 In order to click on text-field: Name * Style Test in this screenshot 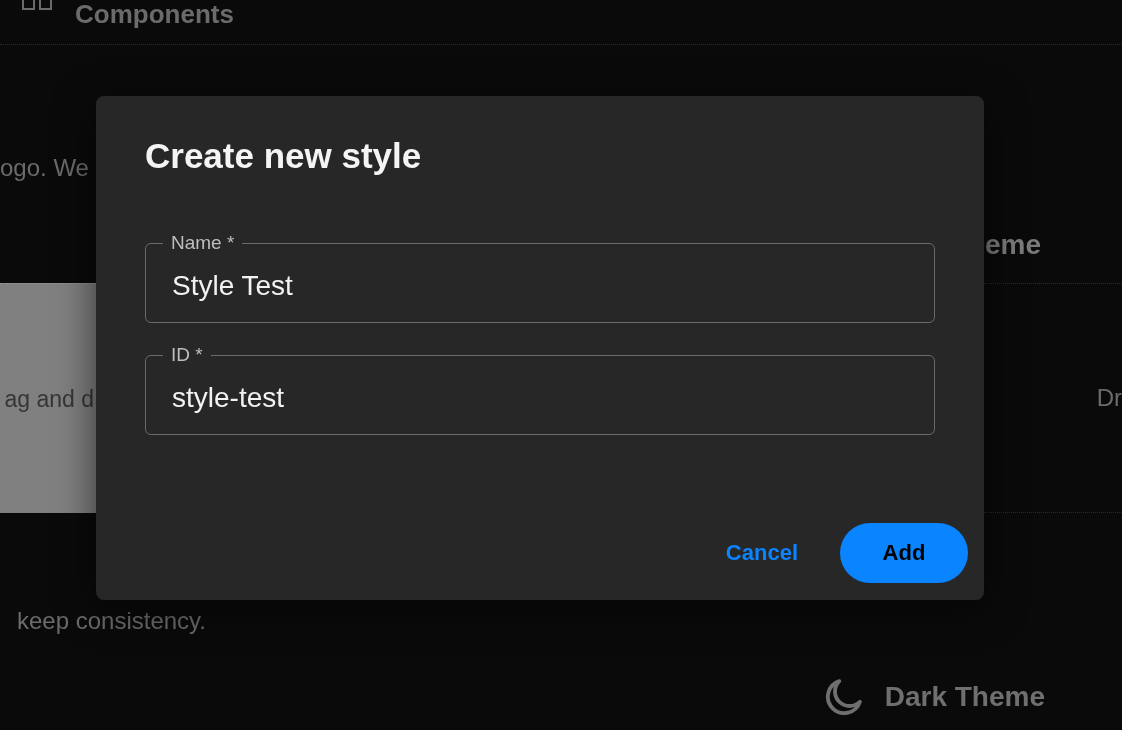, I will do `click(540, 278)`.